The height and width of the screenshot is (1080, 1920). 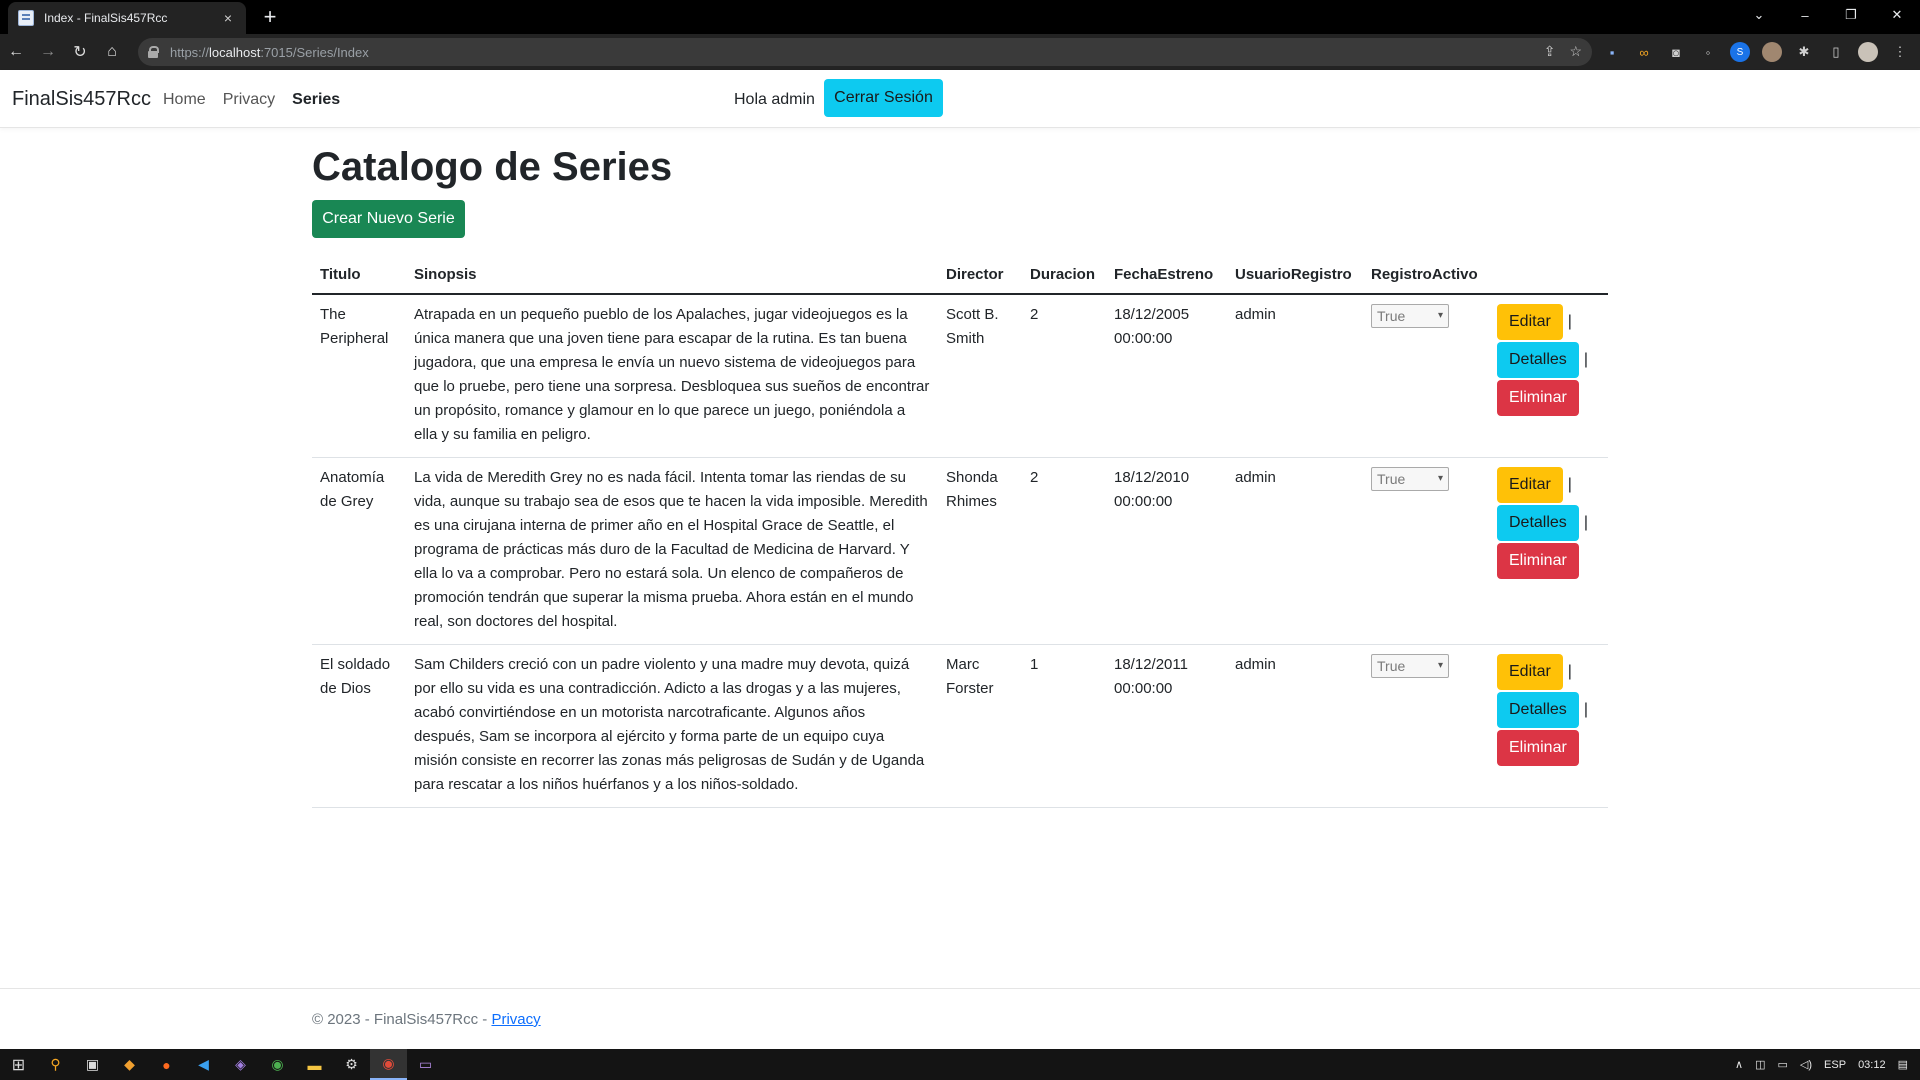 I want to click on browser-tab: Index - FinalSis457Rcc ×, so click(x=127, y=18).